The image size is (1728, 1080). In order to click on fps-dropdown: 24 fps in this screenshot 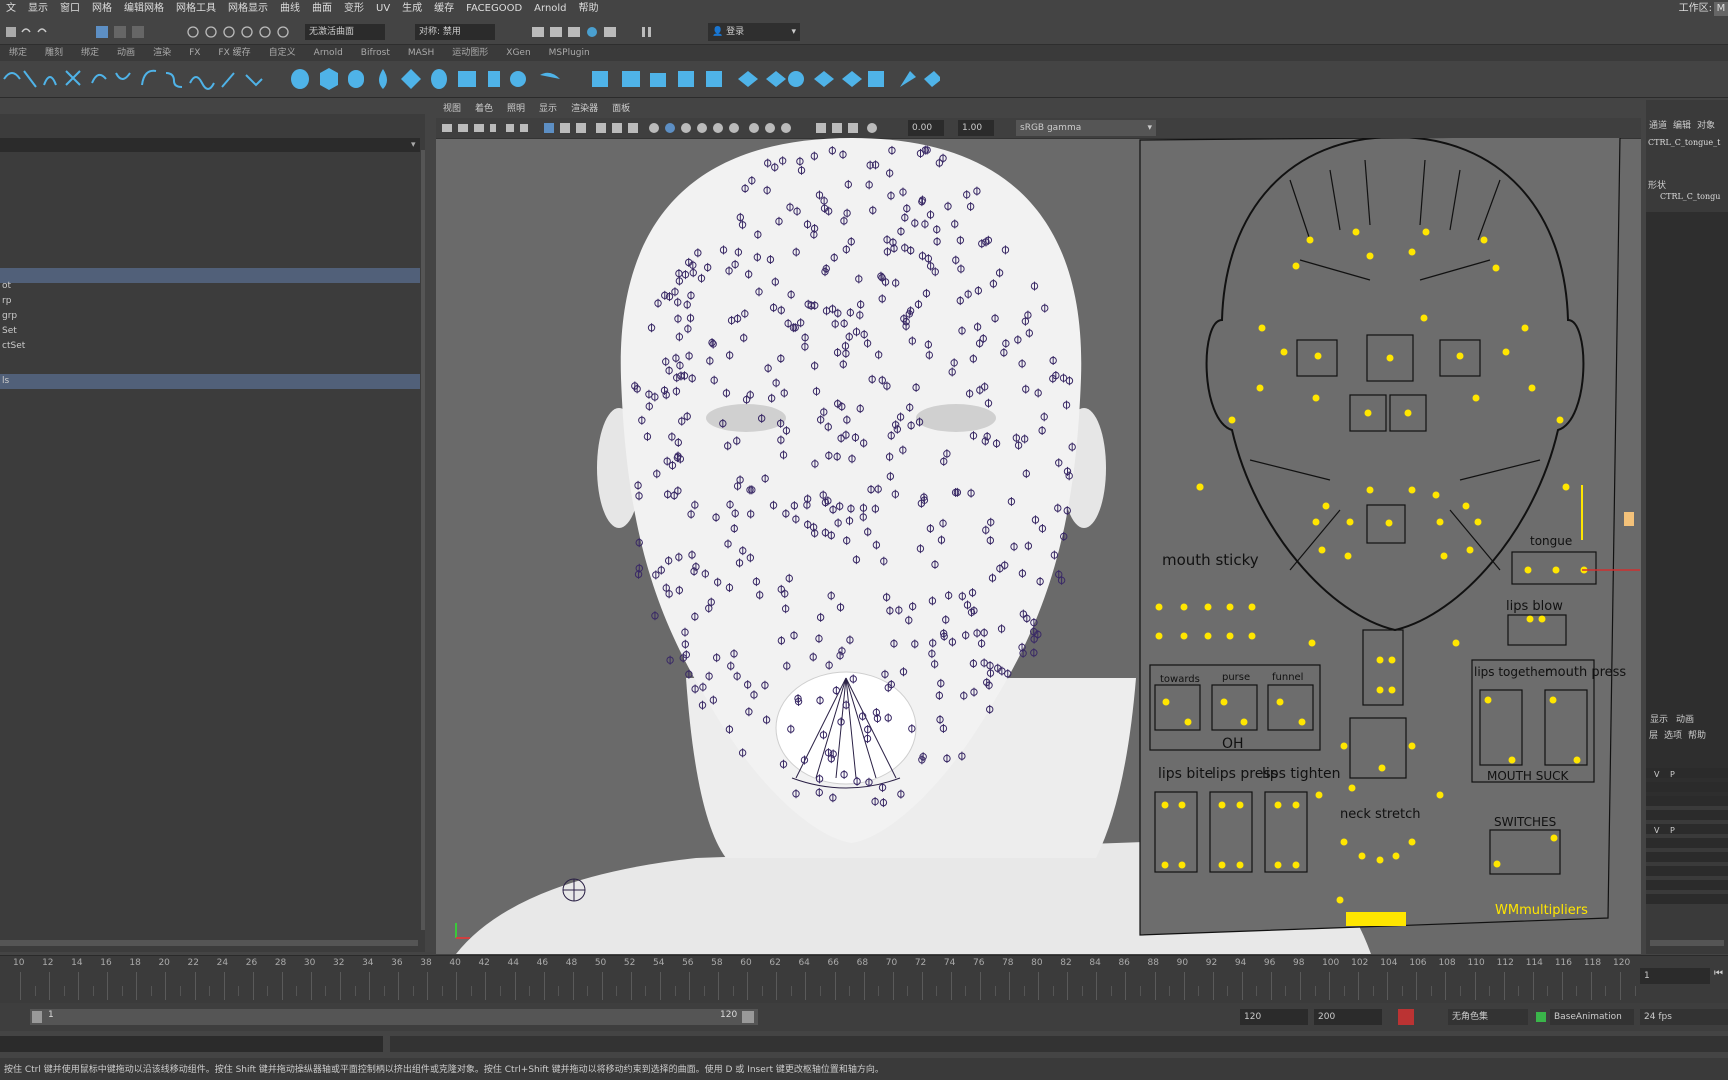, I will do `click(1684, 1017)`.